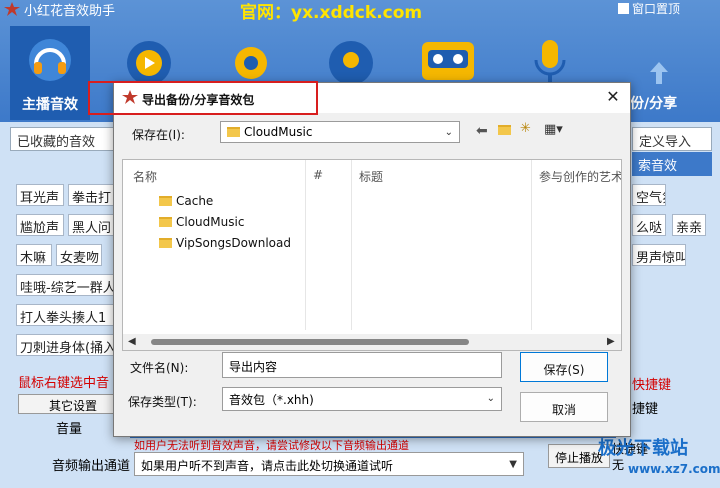 This screenshot has width=720, height=488. Describe the element at coordinates (158, 135) in the screenshot. I see `save-in-label: 保存在(I):` at that location.